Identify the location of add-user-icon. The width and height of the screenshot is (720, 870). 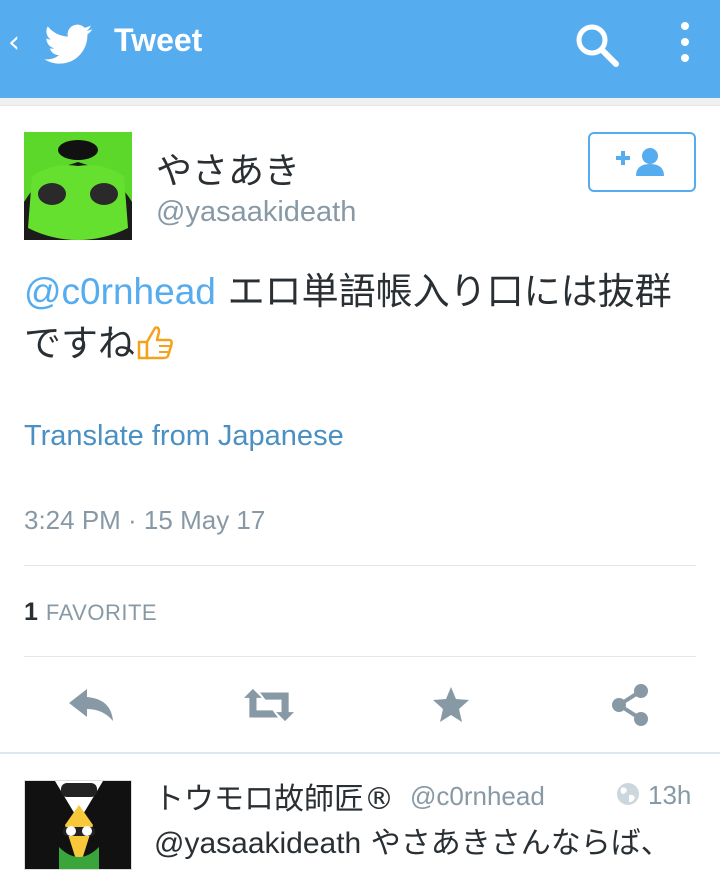
(640, 162).